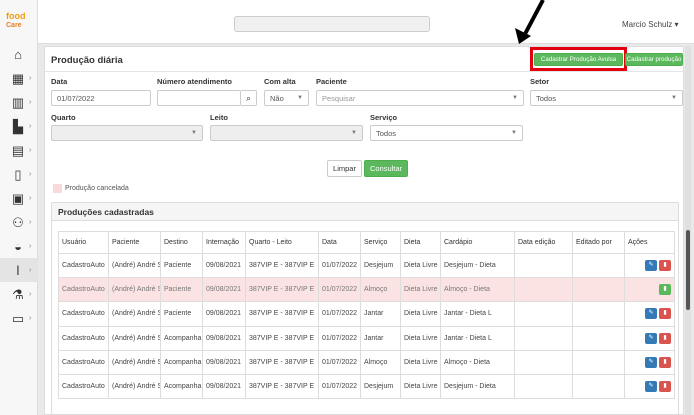 The height and width of the screenshot is (415, 694). What do you see at coordinates (386, 168) in the screenshot?
I see `consultar-button: Consultar` at bounding box center [386, 168].